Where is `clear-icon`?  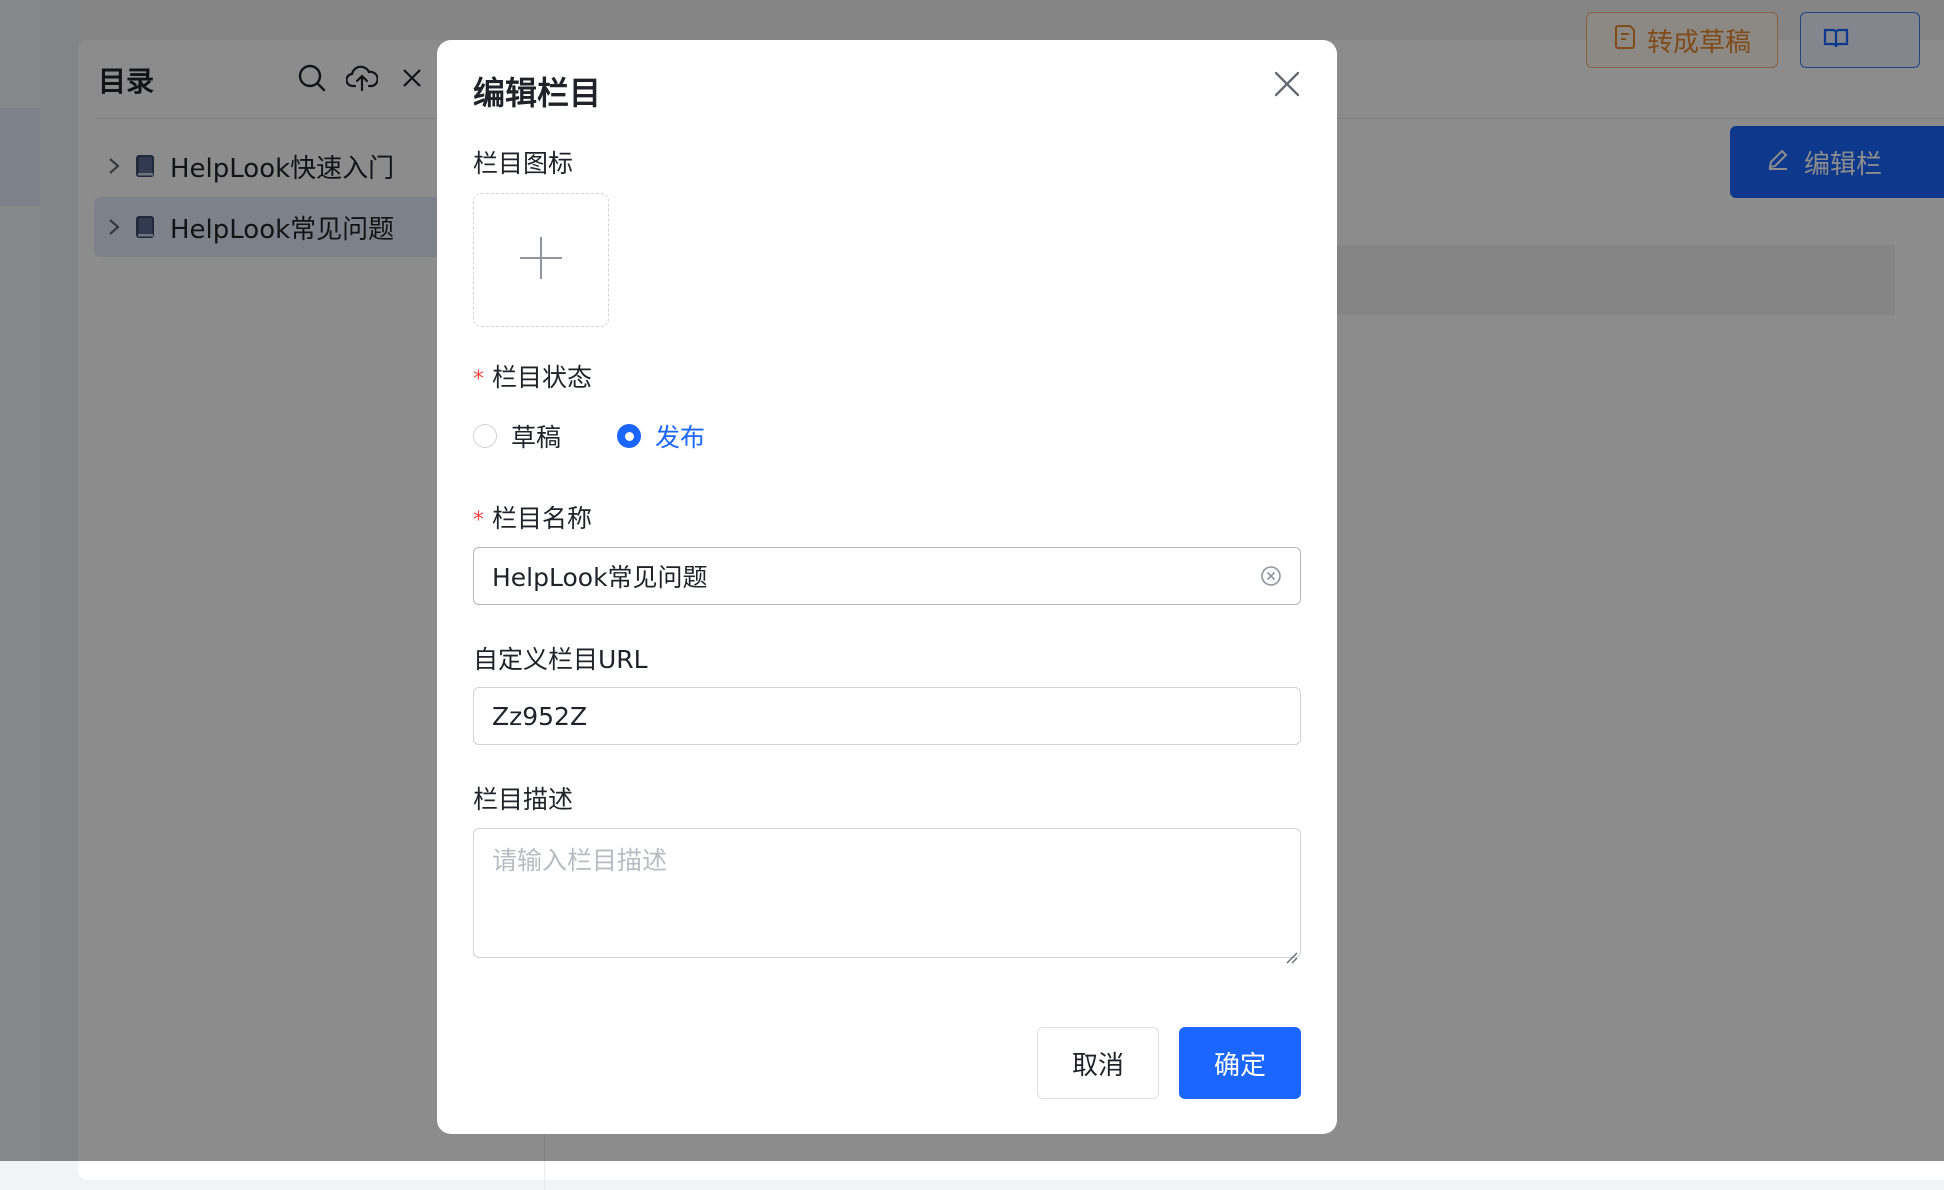 clear-icon is located at coordinates (1271, 576).